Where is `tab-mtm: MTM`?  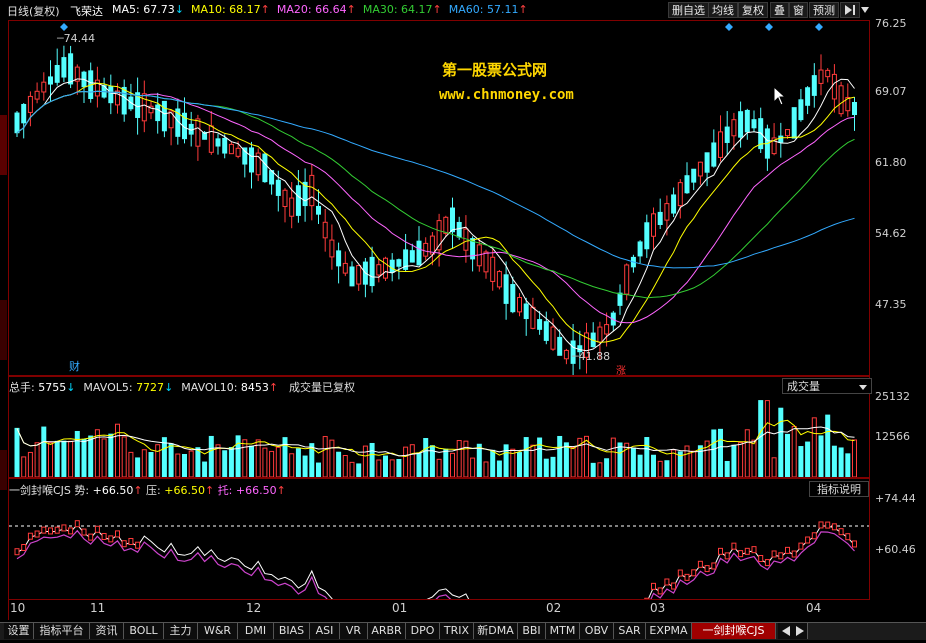 tab-mtm: MTM is located at coordinates (563, 631).